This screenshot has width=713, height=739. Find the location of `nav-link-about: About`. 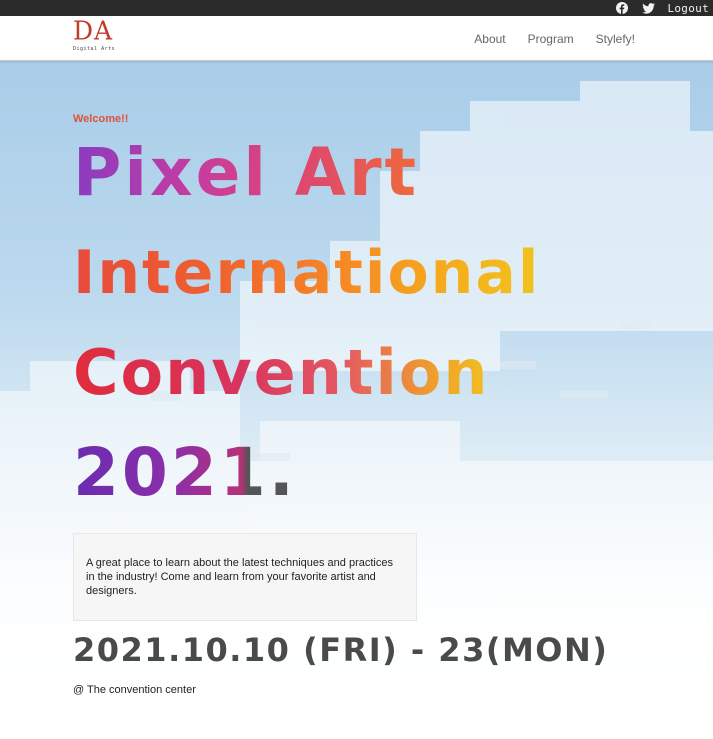

nav-link-about: About is located at coordinates (489, 39).